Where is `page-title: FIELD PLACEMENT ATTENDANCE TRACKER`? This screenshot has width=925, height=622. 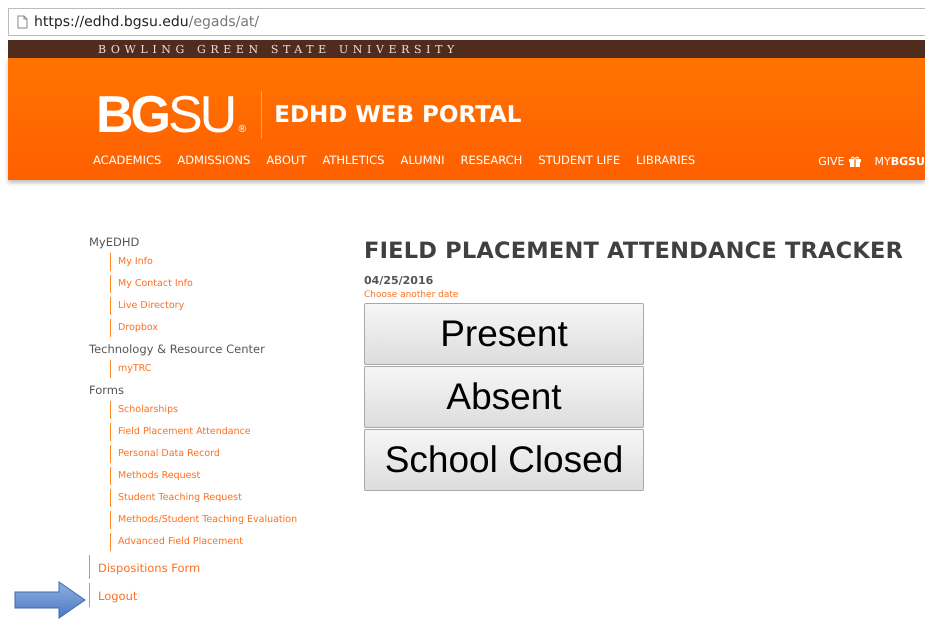 page-title: FIELD PLACEMENT ATTENDANCE TRACKER is located at coordinates (634, 251).